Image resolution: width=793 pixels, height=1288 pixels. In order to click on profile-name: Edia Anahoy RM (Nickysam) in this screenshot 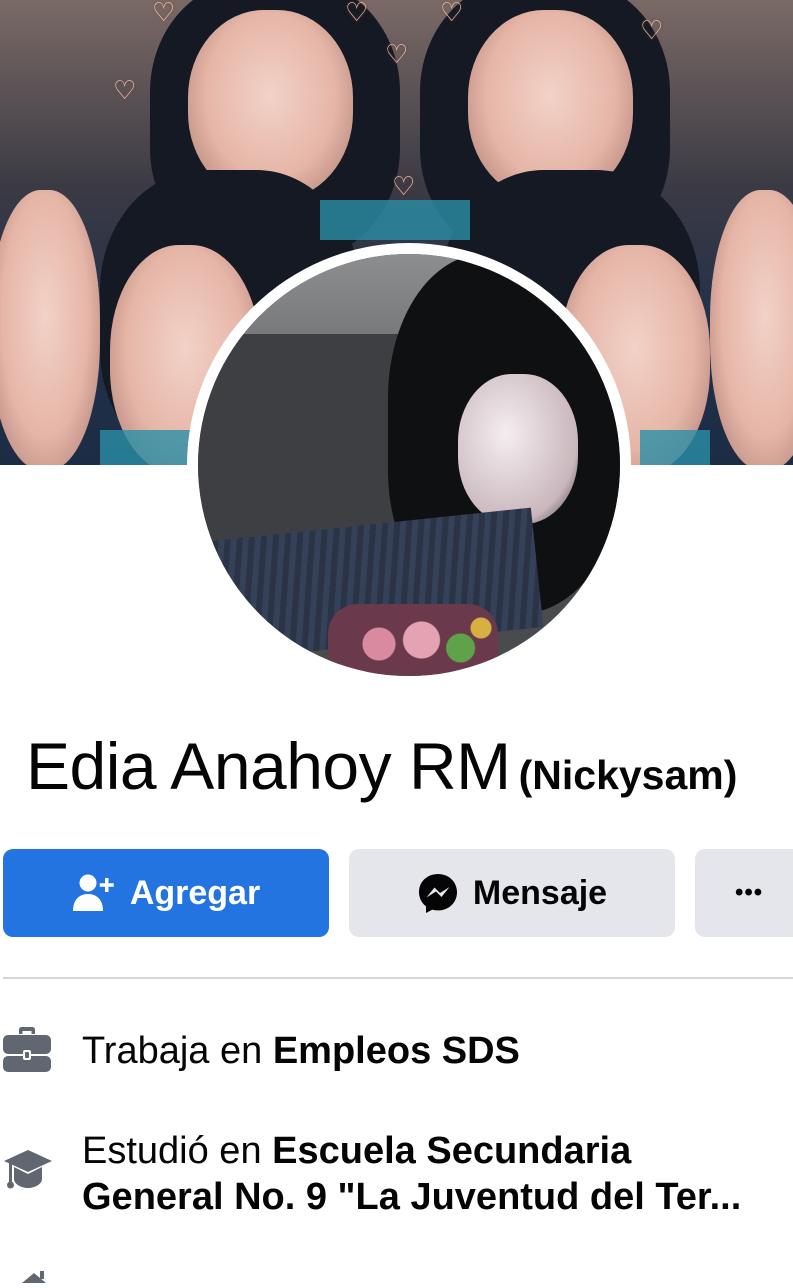, I will do `click(381, 766)`.